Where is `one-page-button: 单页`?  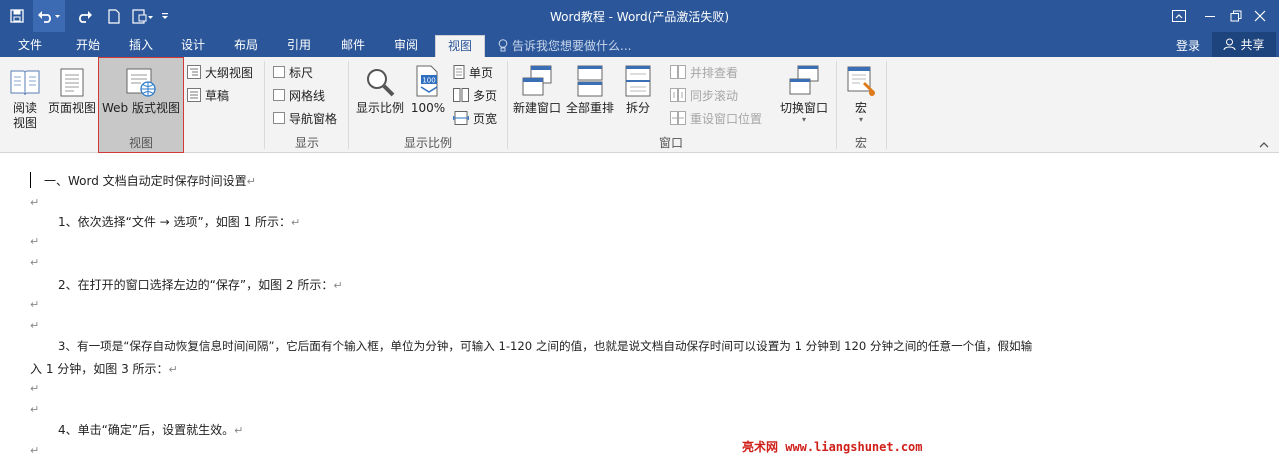 one-page-button: 单页 is located at coordinates (473, 72).